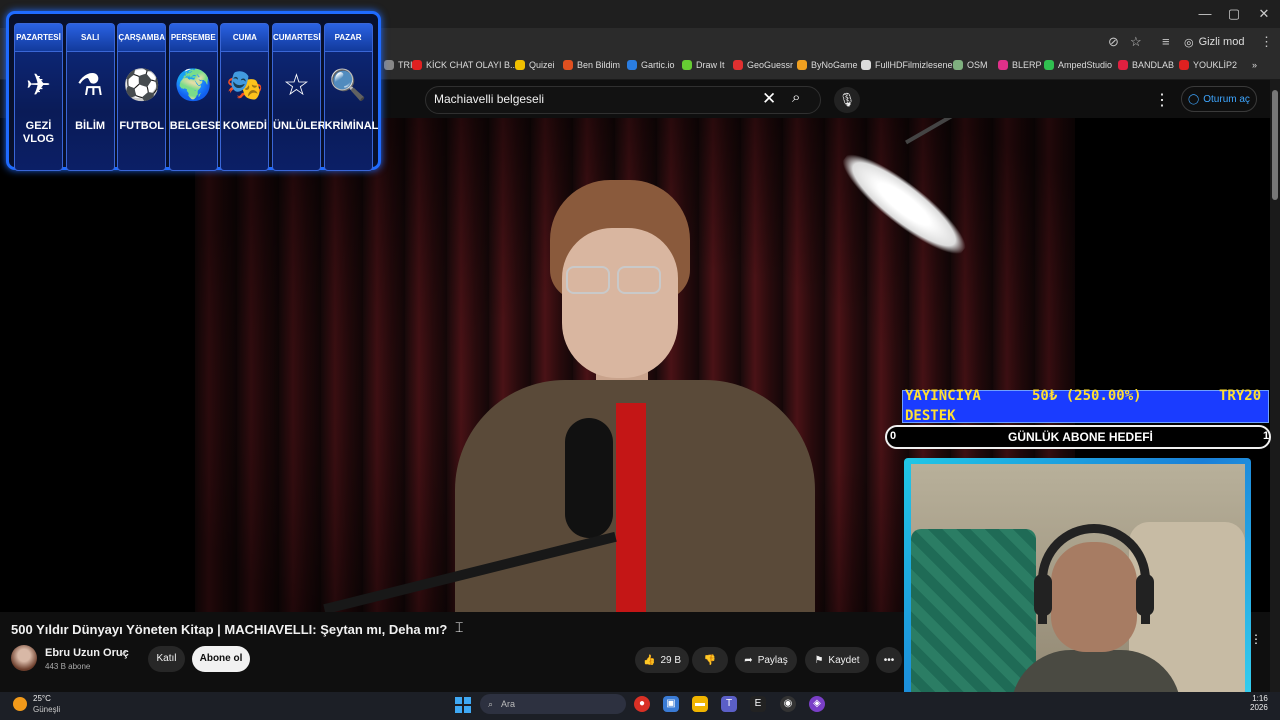 The width and height of the screenshot is (1280, 720). What do you see at coordinates (221, 659) in the screenshot?
I see `subscribe-button: Abone ol` at bounding box center [221, 659].